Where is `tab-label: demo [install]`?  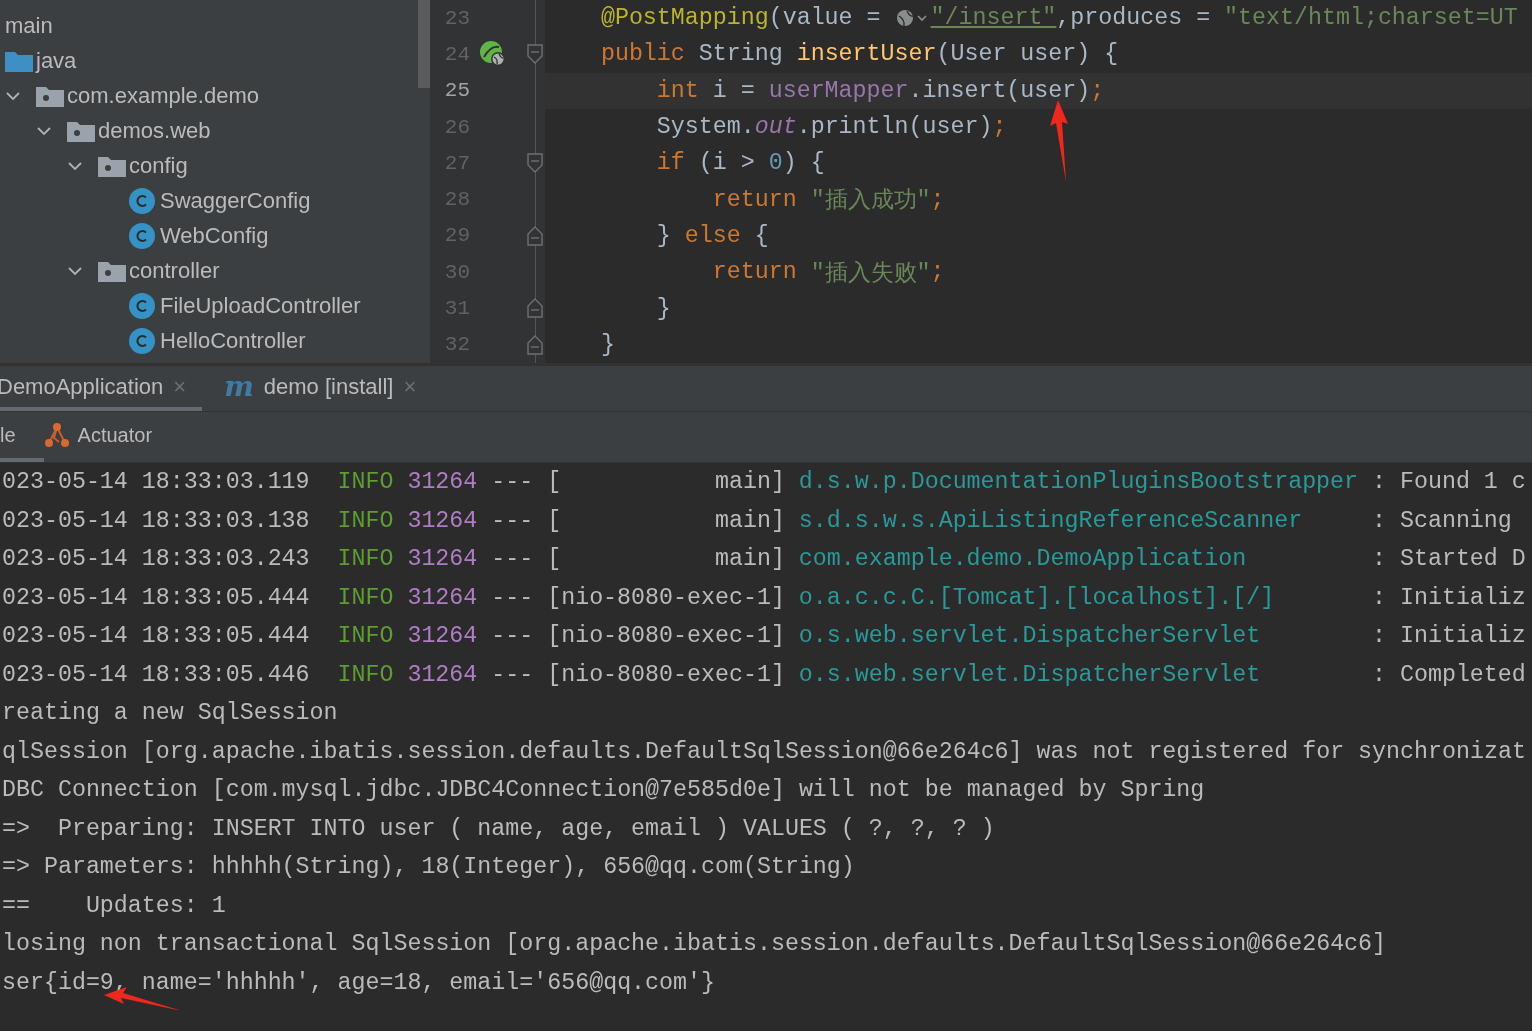 tab-label: demo [install] is located at coordinates (328, 386).